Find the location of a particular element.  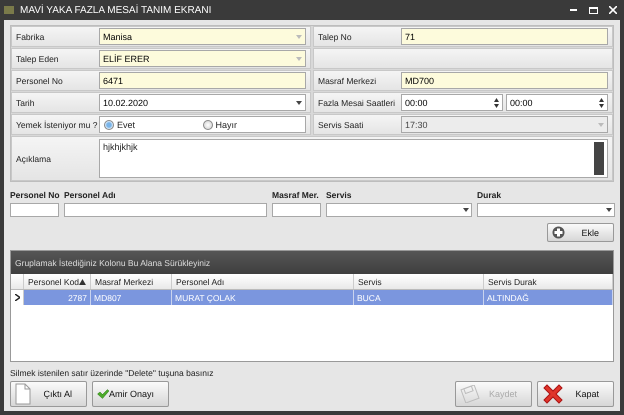

description-field: hjkhjkhjk is located at coordinates (353, 158).